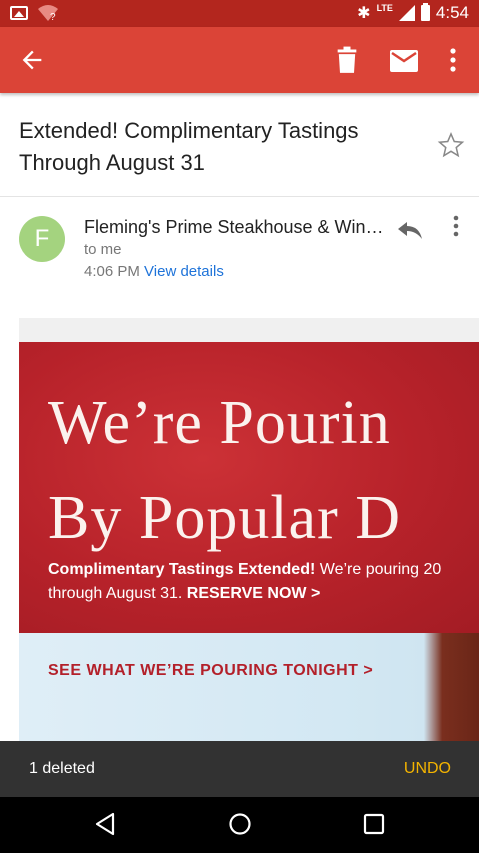  Describe the element at coordinates (347, 60) in the screenshot. I see `delete-icon` at that location.